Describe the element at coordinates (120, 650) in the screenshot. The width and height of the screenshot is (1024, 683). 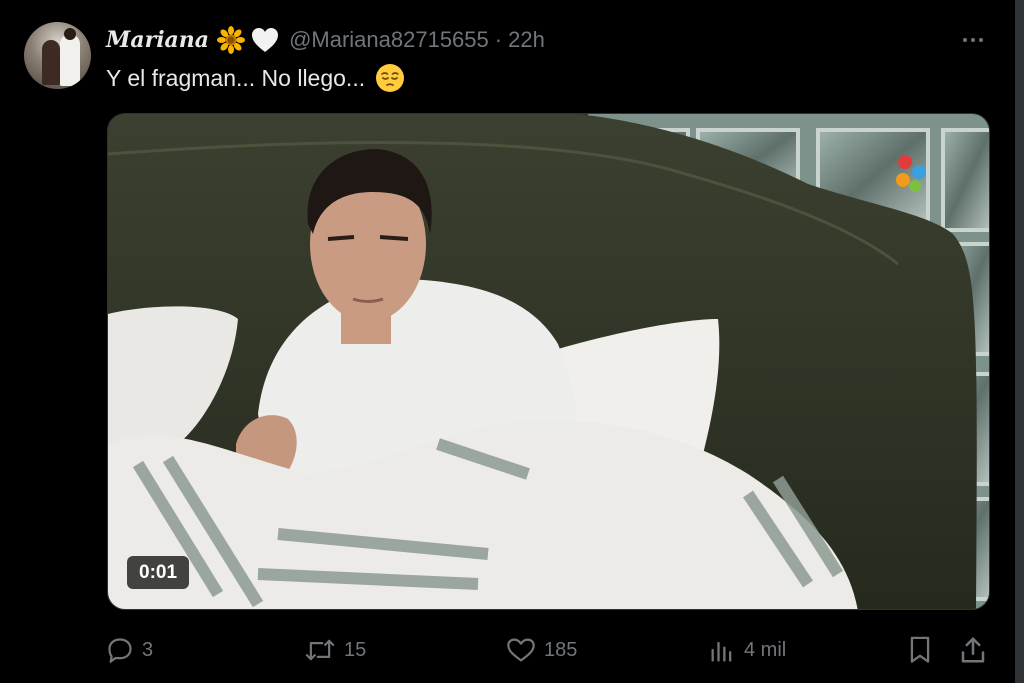
I see `reply-icon` at that location.